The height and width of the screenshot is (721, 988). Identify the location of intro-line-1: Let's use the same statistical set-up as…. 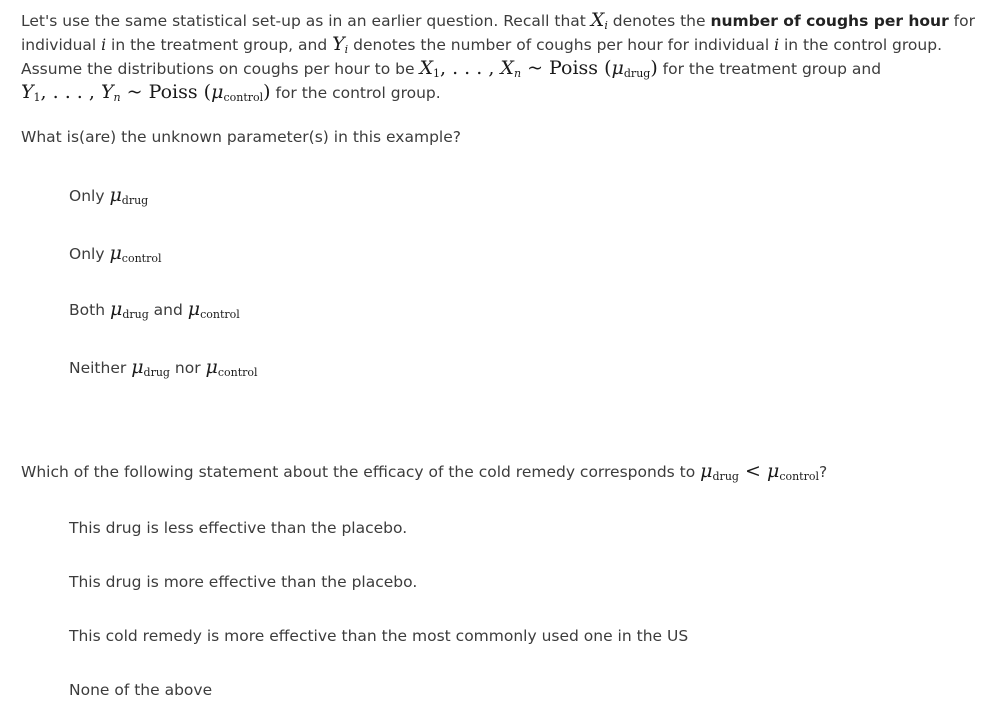
(498, 21).